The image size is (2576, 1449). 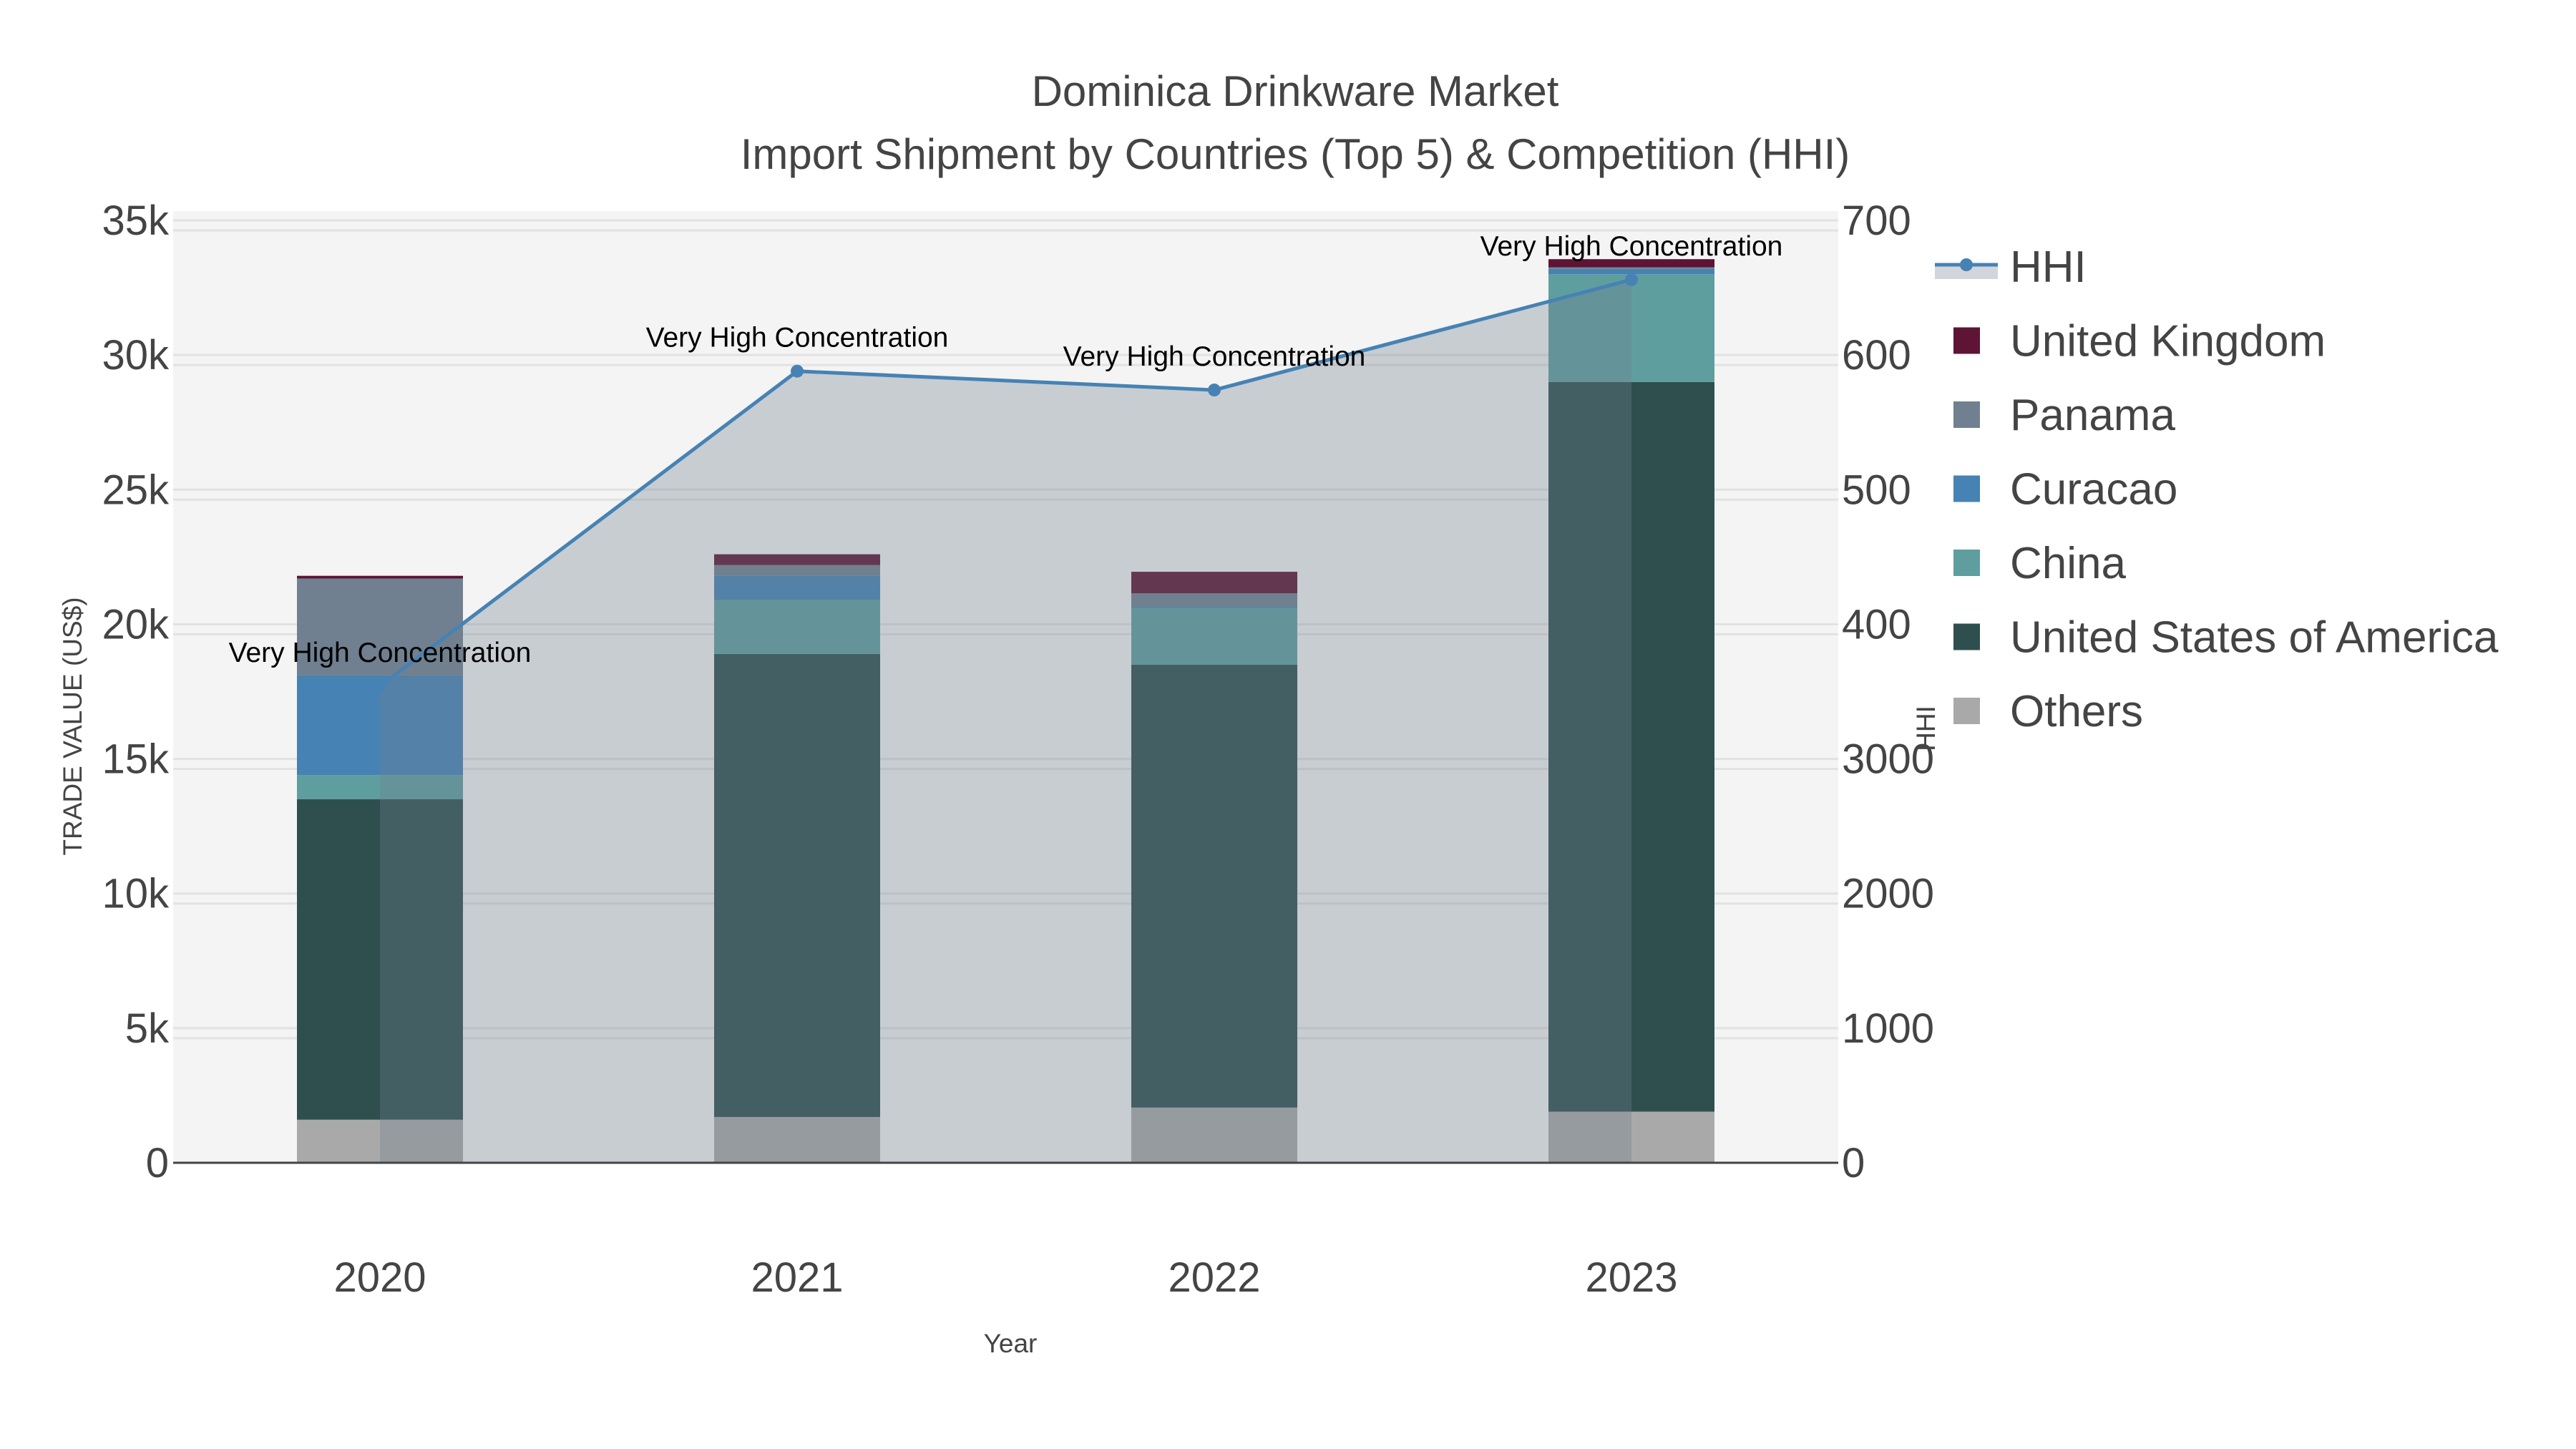 What do you see at coordinates (1011, 1343) in the screenshot?
I see `x-axis-title: Year` at bounding box center [1011, 1343].